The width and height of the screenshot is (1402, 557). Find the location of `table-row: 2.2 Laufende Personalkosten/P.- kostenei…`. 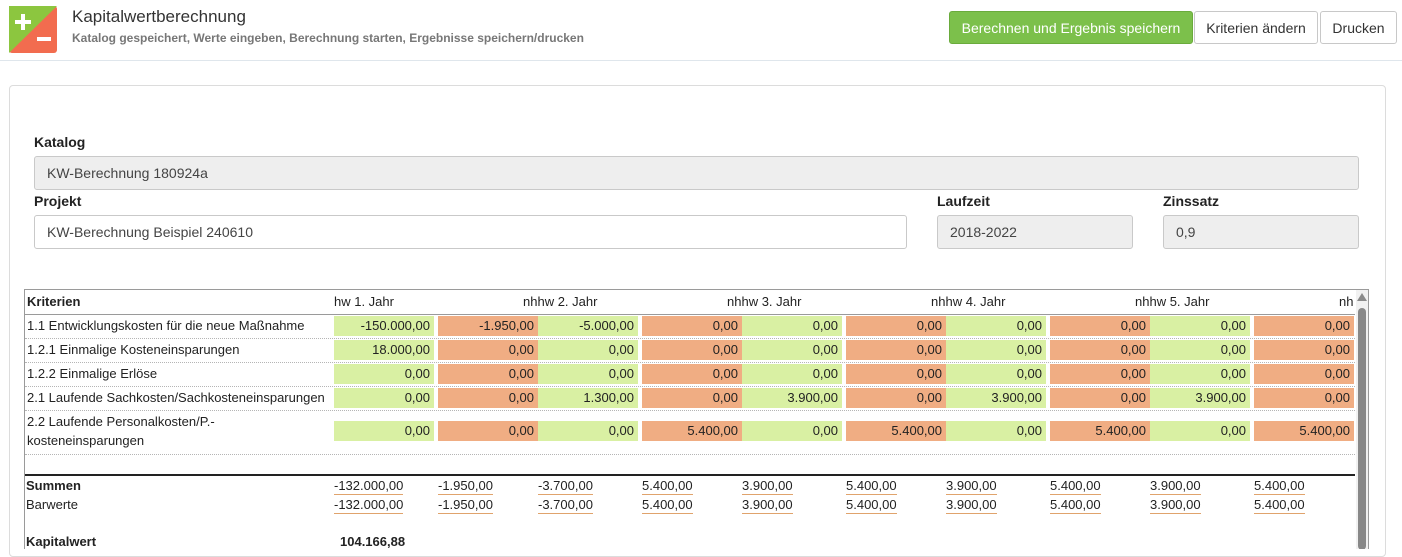

table-row: 2.2 Laufende Personalkosten/P.- kostenei… is located at coordinates (690, 433).